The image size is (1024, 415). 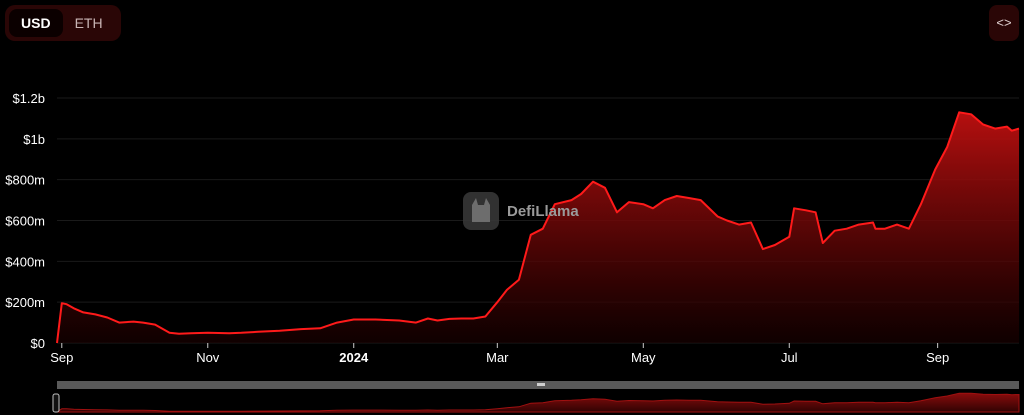 What do you see at coordinates (25, 261) in the screenshot?
I see `y-tick-label: $400m` at bounding box center [25, 261].